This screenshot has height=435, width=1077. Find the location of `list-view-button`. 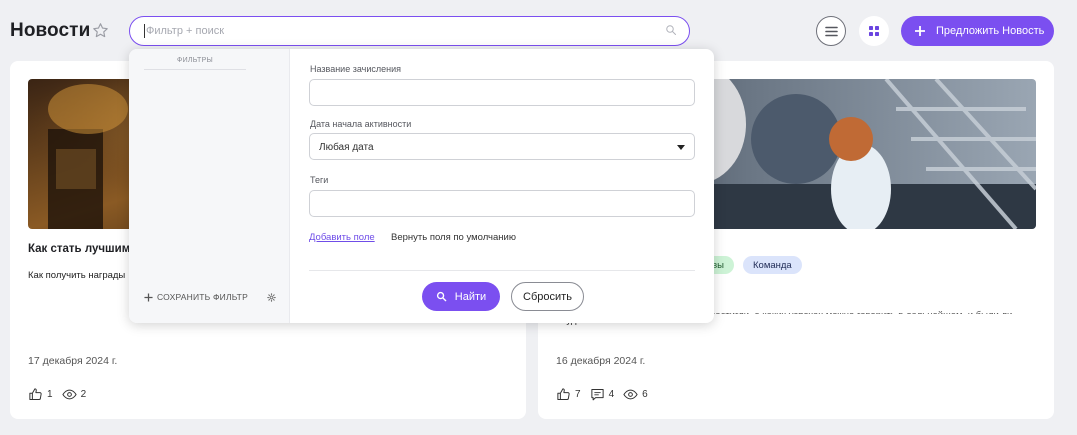

list-view-button is located at coordinates (831, 31).